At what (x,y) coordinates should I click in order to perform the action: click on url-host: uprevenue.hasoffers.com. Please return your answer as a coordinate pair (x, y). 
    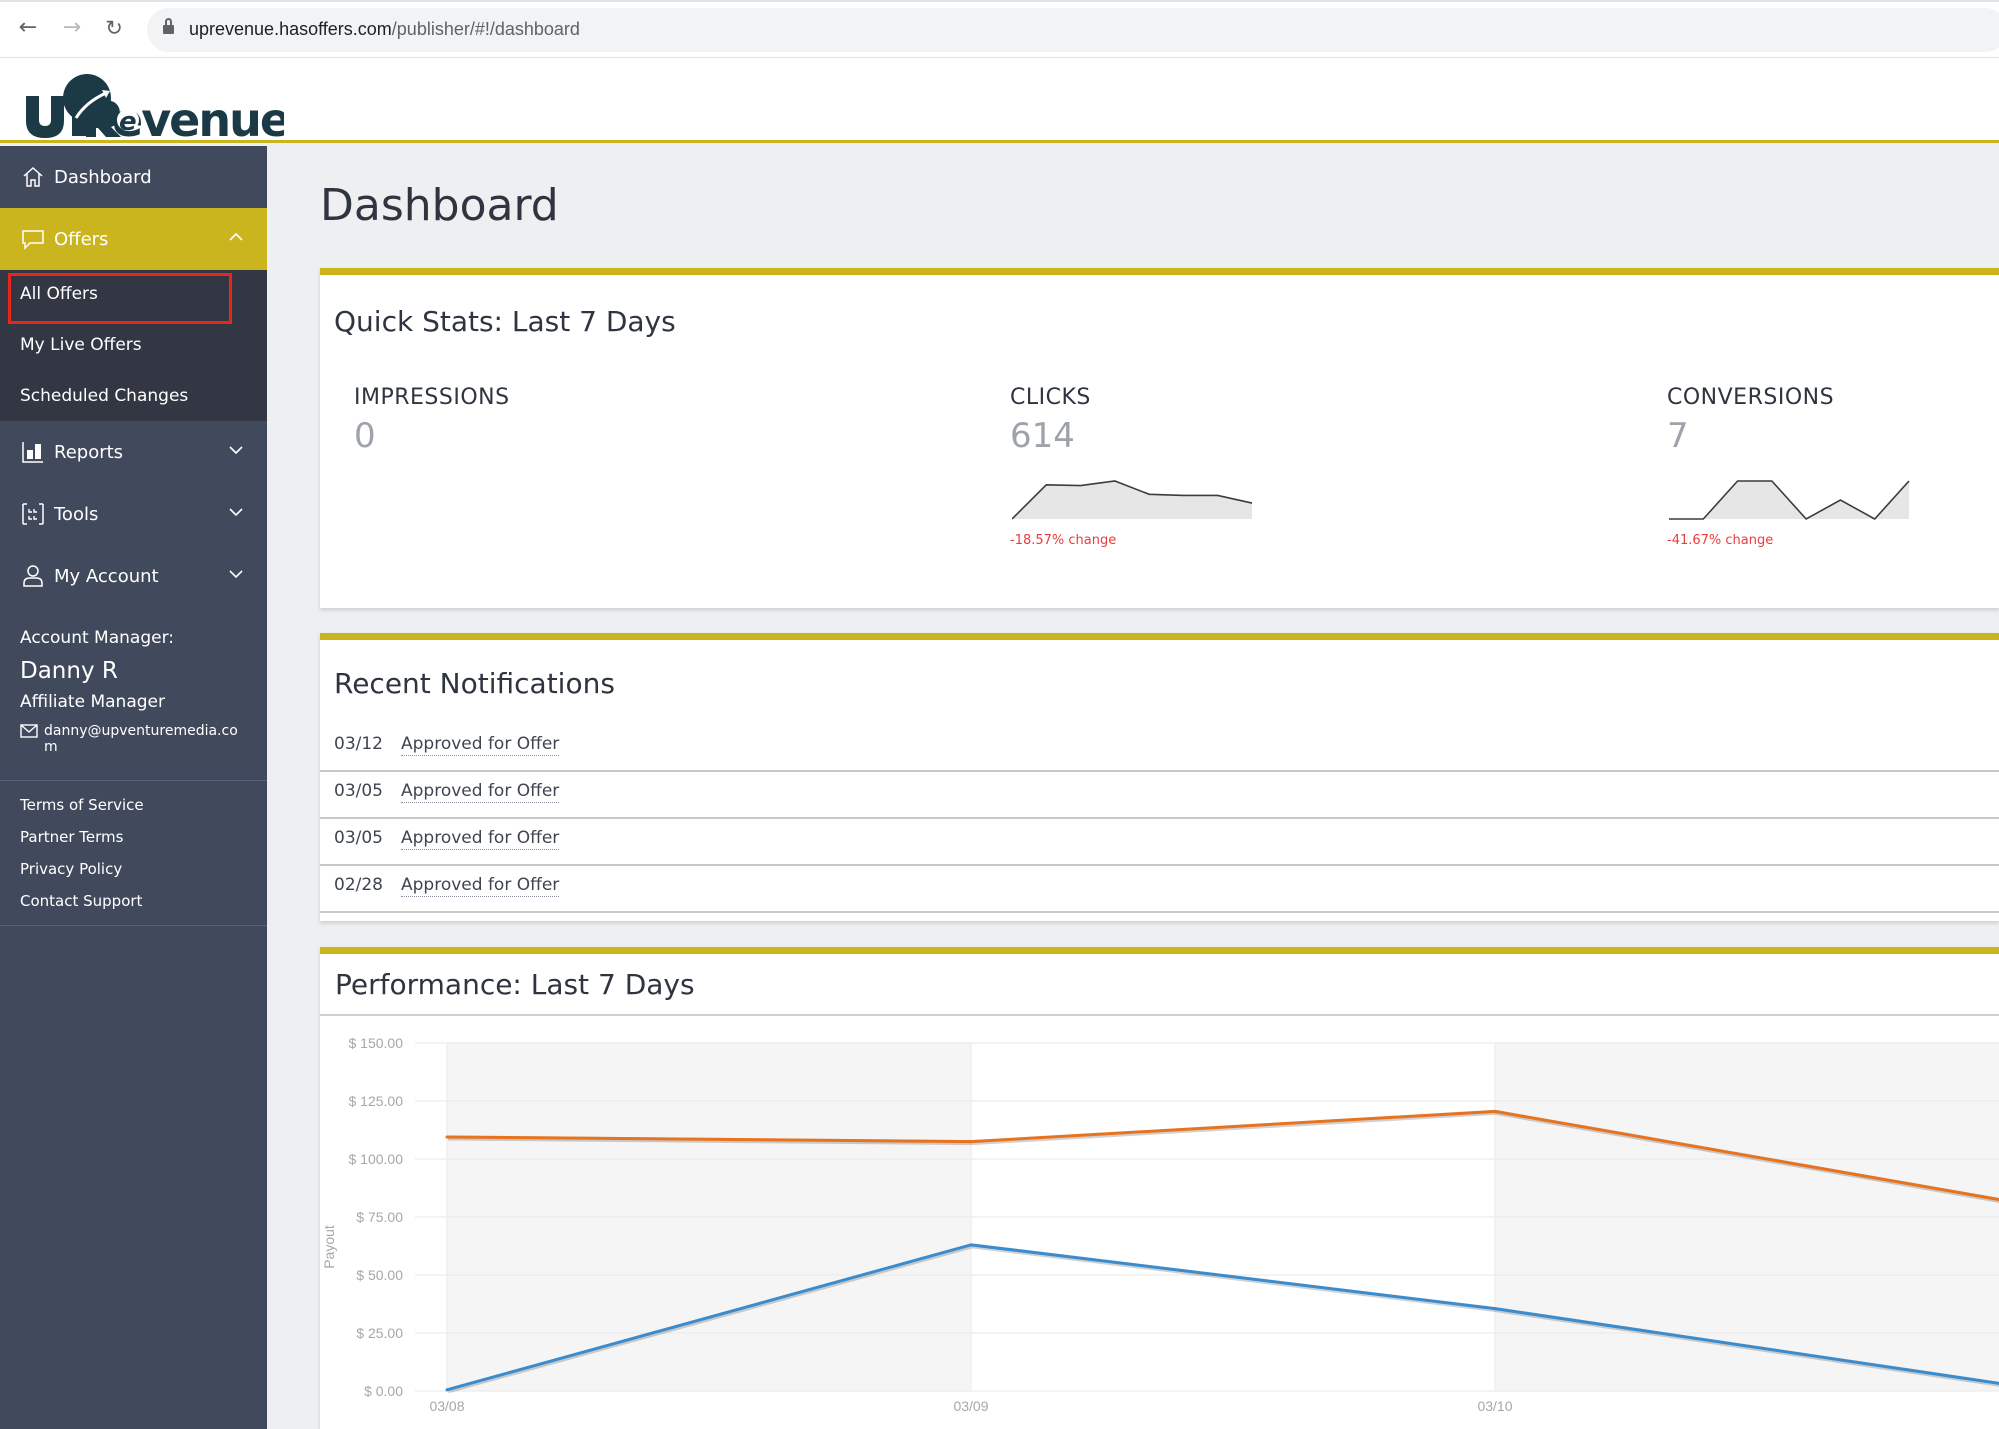
    Looking at the image, I should click on (290, 29).